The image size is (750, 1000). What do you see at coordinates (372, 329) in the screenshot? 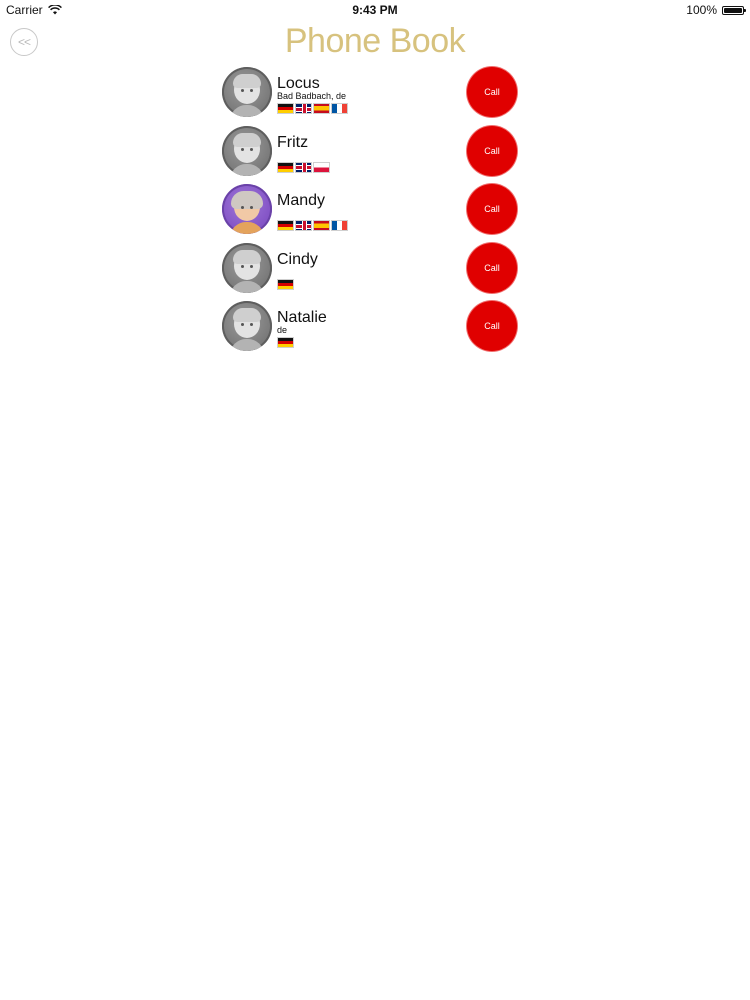
I see `contact-row: Natalie de Call` at bounding box center [372, 329].